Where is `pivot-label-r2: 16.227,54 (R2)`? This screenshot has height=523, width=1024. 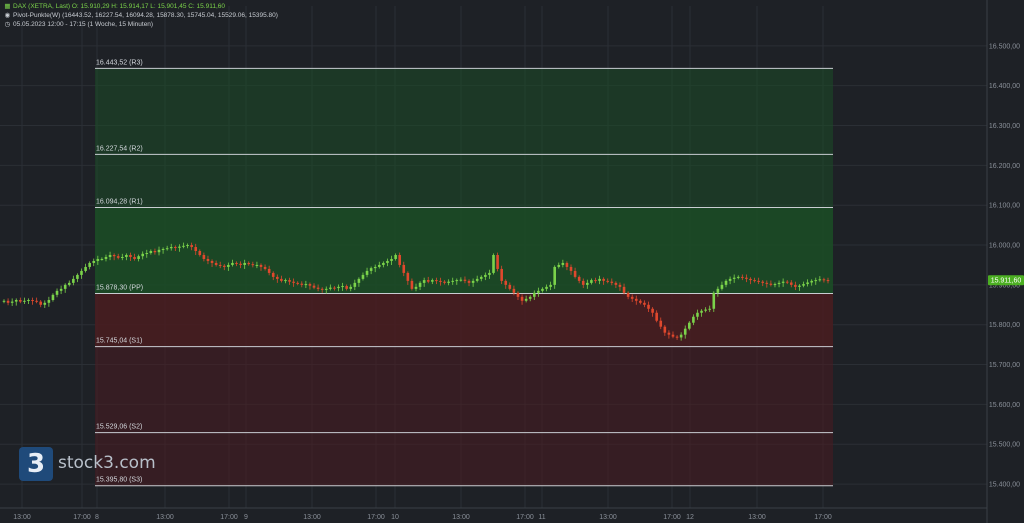 pivot-label-r2: 16.227,54 (R2) is located at coordinates (119, 148).